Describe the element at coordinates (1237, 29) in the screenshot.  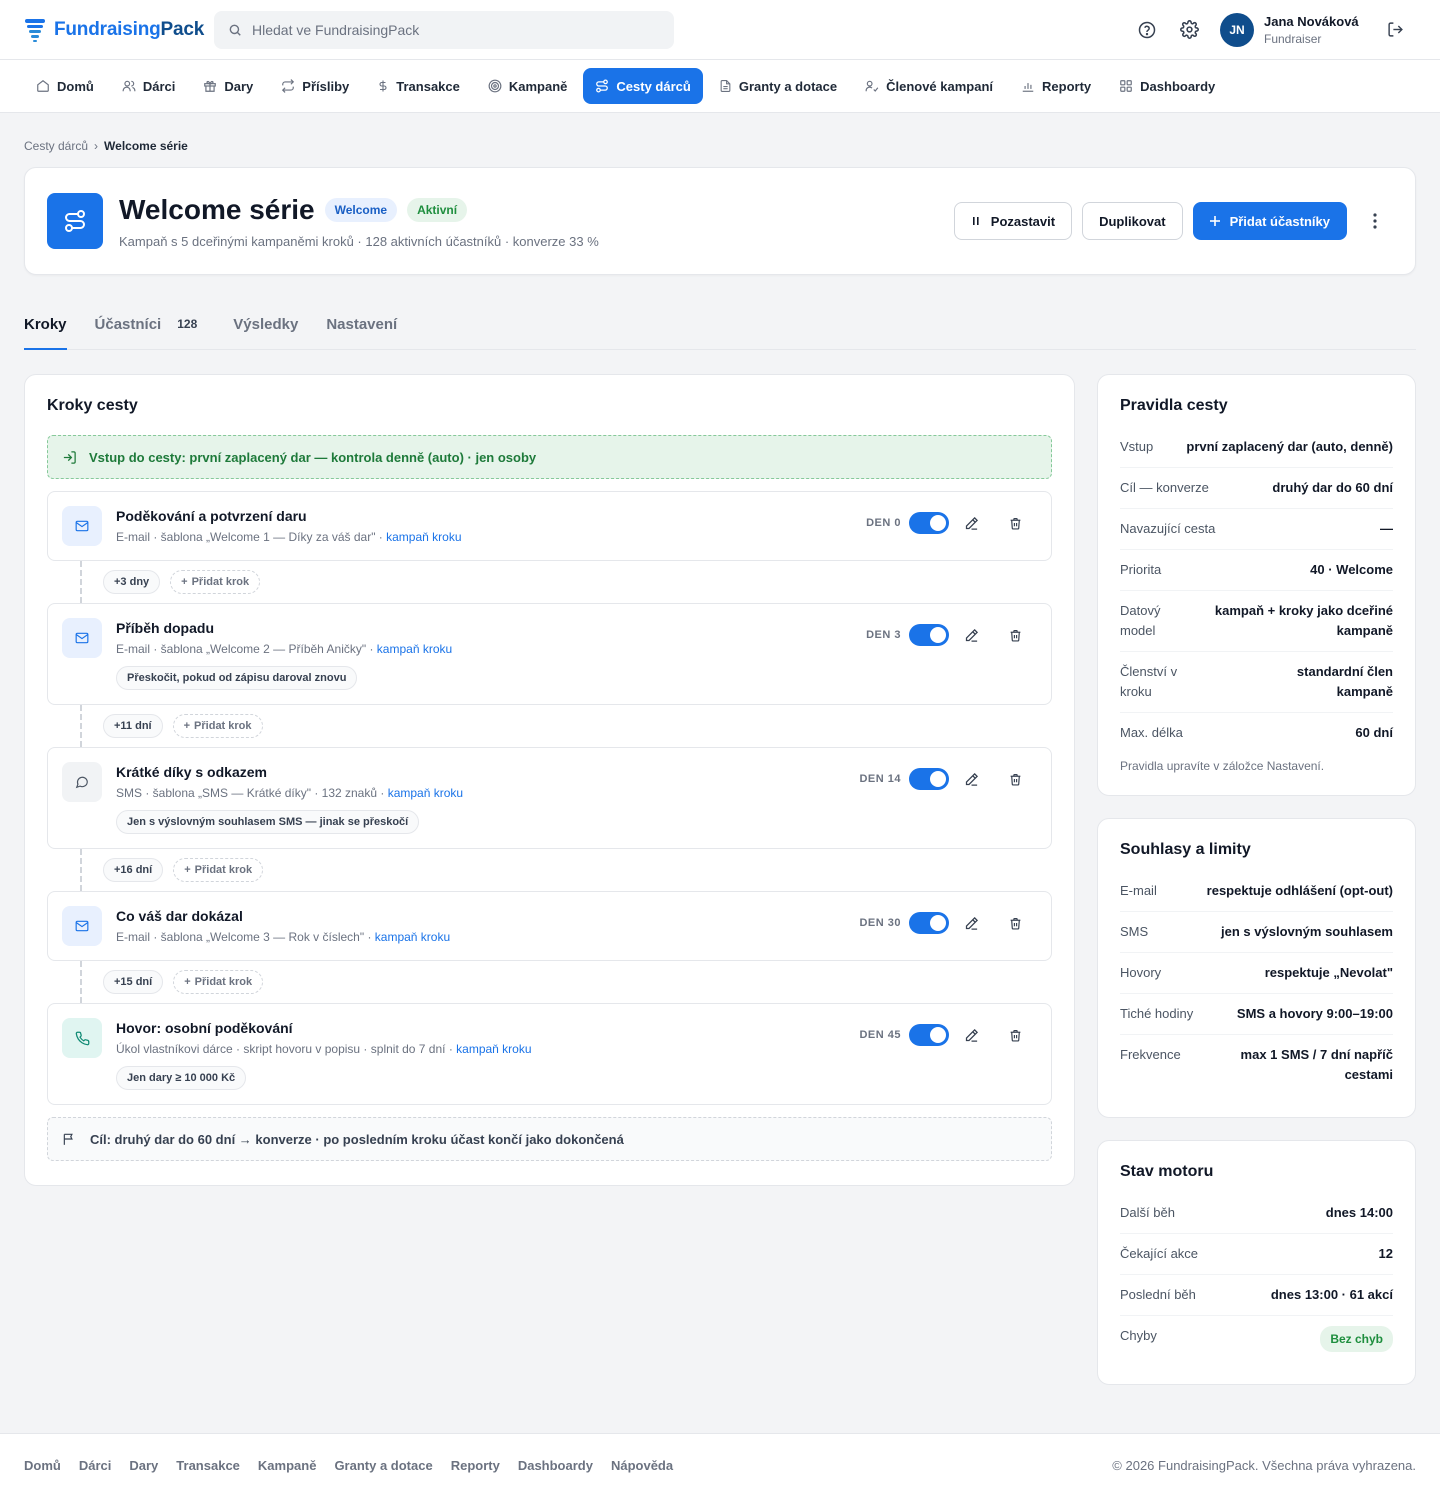
I see `avatar: JN` at that location.